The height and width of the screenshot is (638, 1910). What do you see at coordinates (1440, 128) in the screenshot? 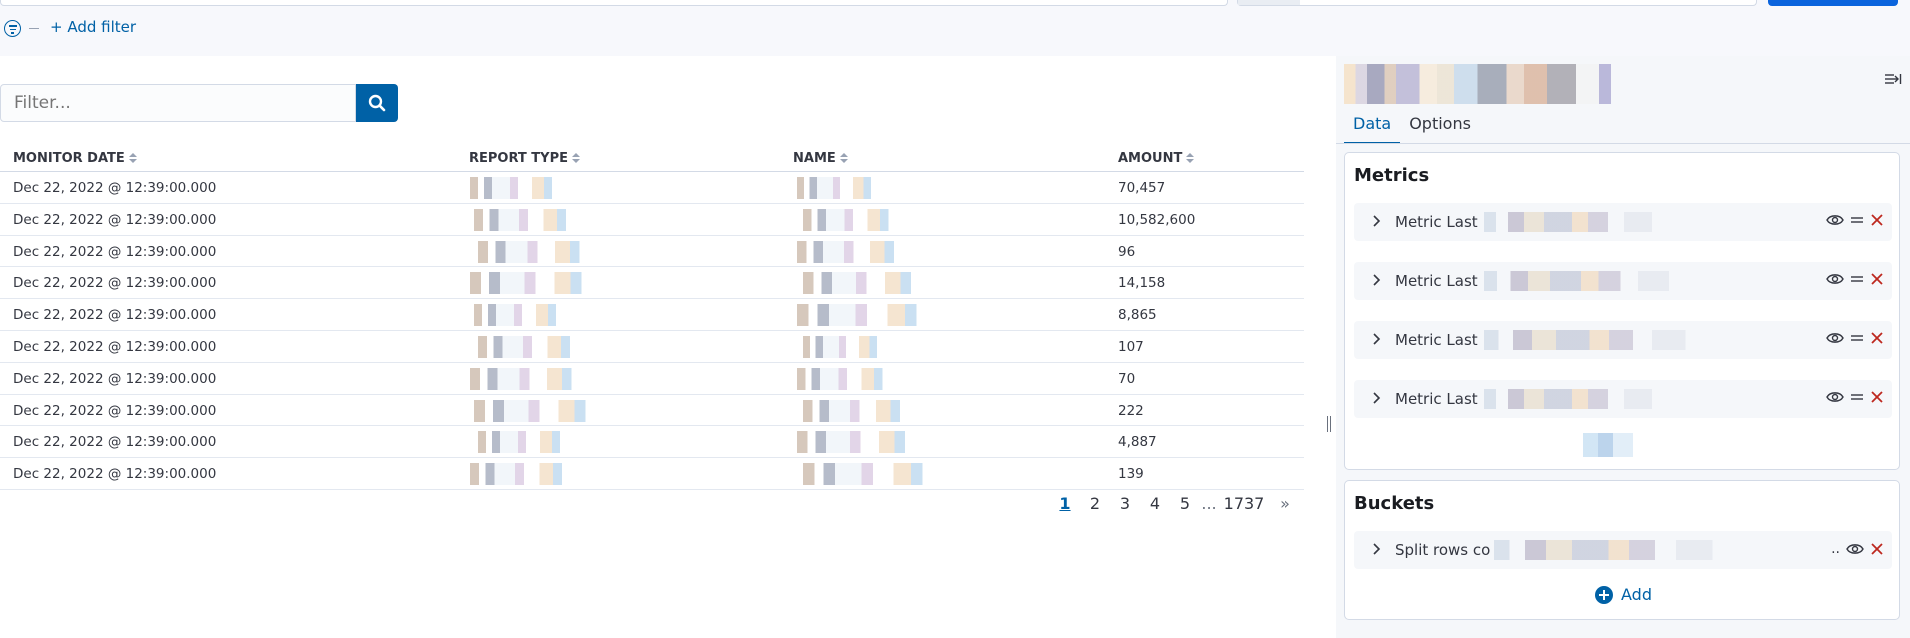
I see `tab-options: Options` at bounding box center [1440, 128].